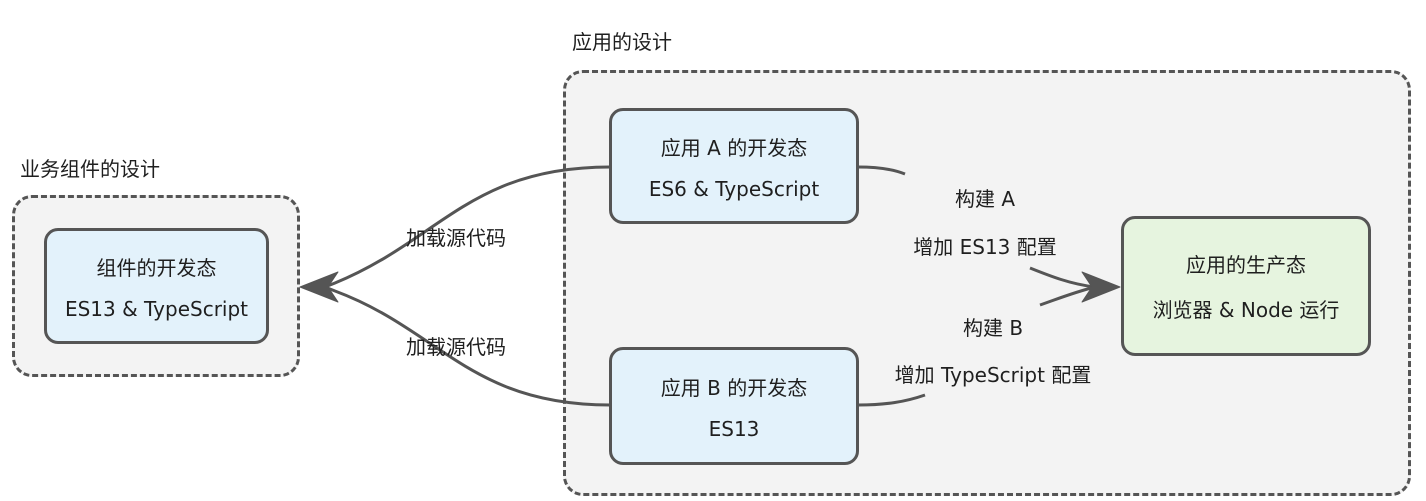  What do you see at coordinates (734, 166) in the screenshot?
I see `app-a-dev-node: 应用 A 的开发态 ES6 & TypeScript` at bounding box center [734, 166].